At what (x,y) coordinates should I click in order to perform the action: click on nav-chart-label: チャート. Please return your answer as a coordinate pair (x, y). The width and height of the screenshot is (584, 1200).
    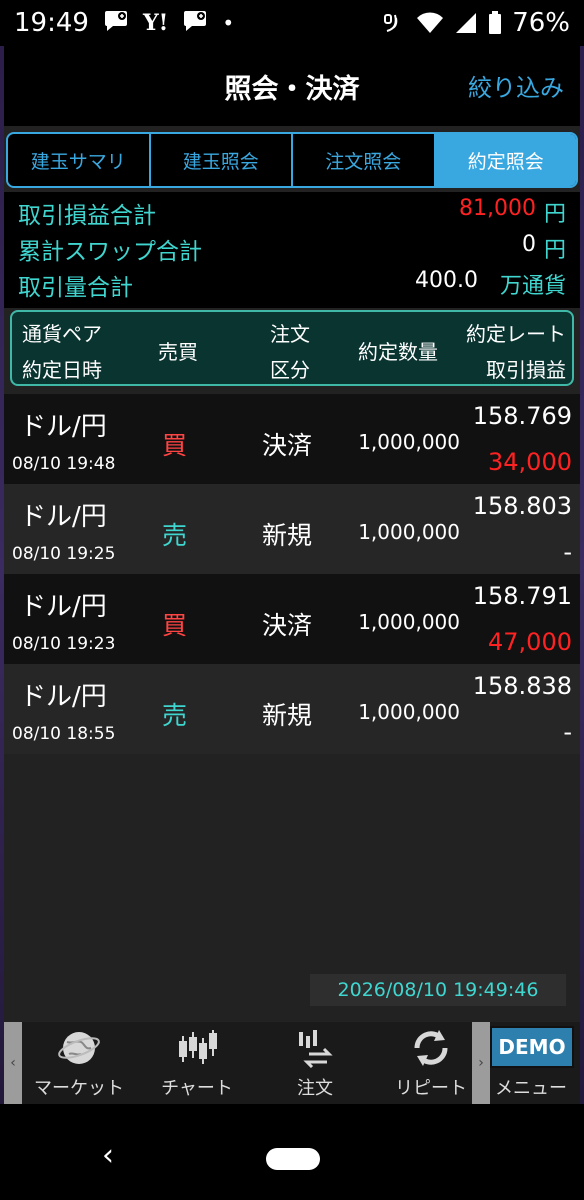
    Looking at the image, I should click on (197, 1088).